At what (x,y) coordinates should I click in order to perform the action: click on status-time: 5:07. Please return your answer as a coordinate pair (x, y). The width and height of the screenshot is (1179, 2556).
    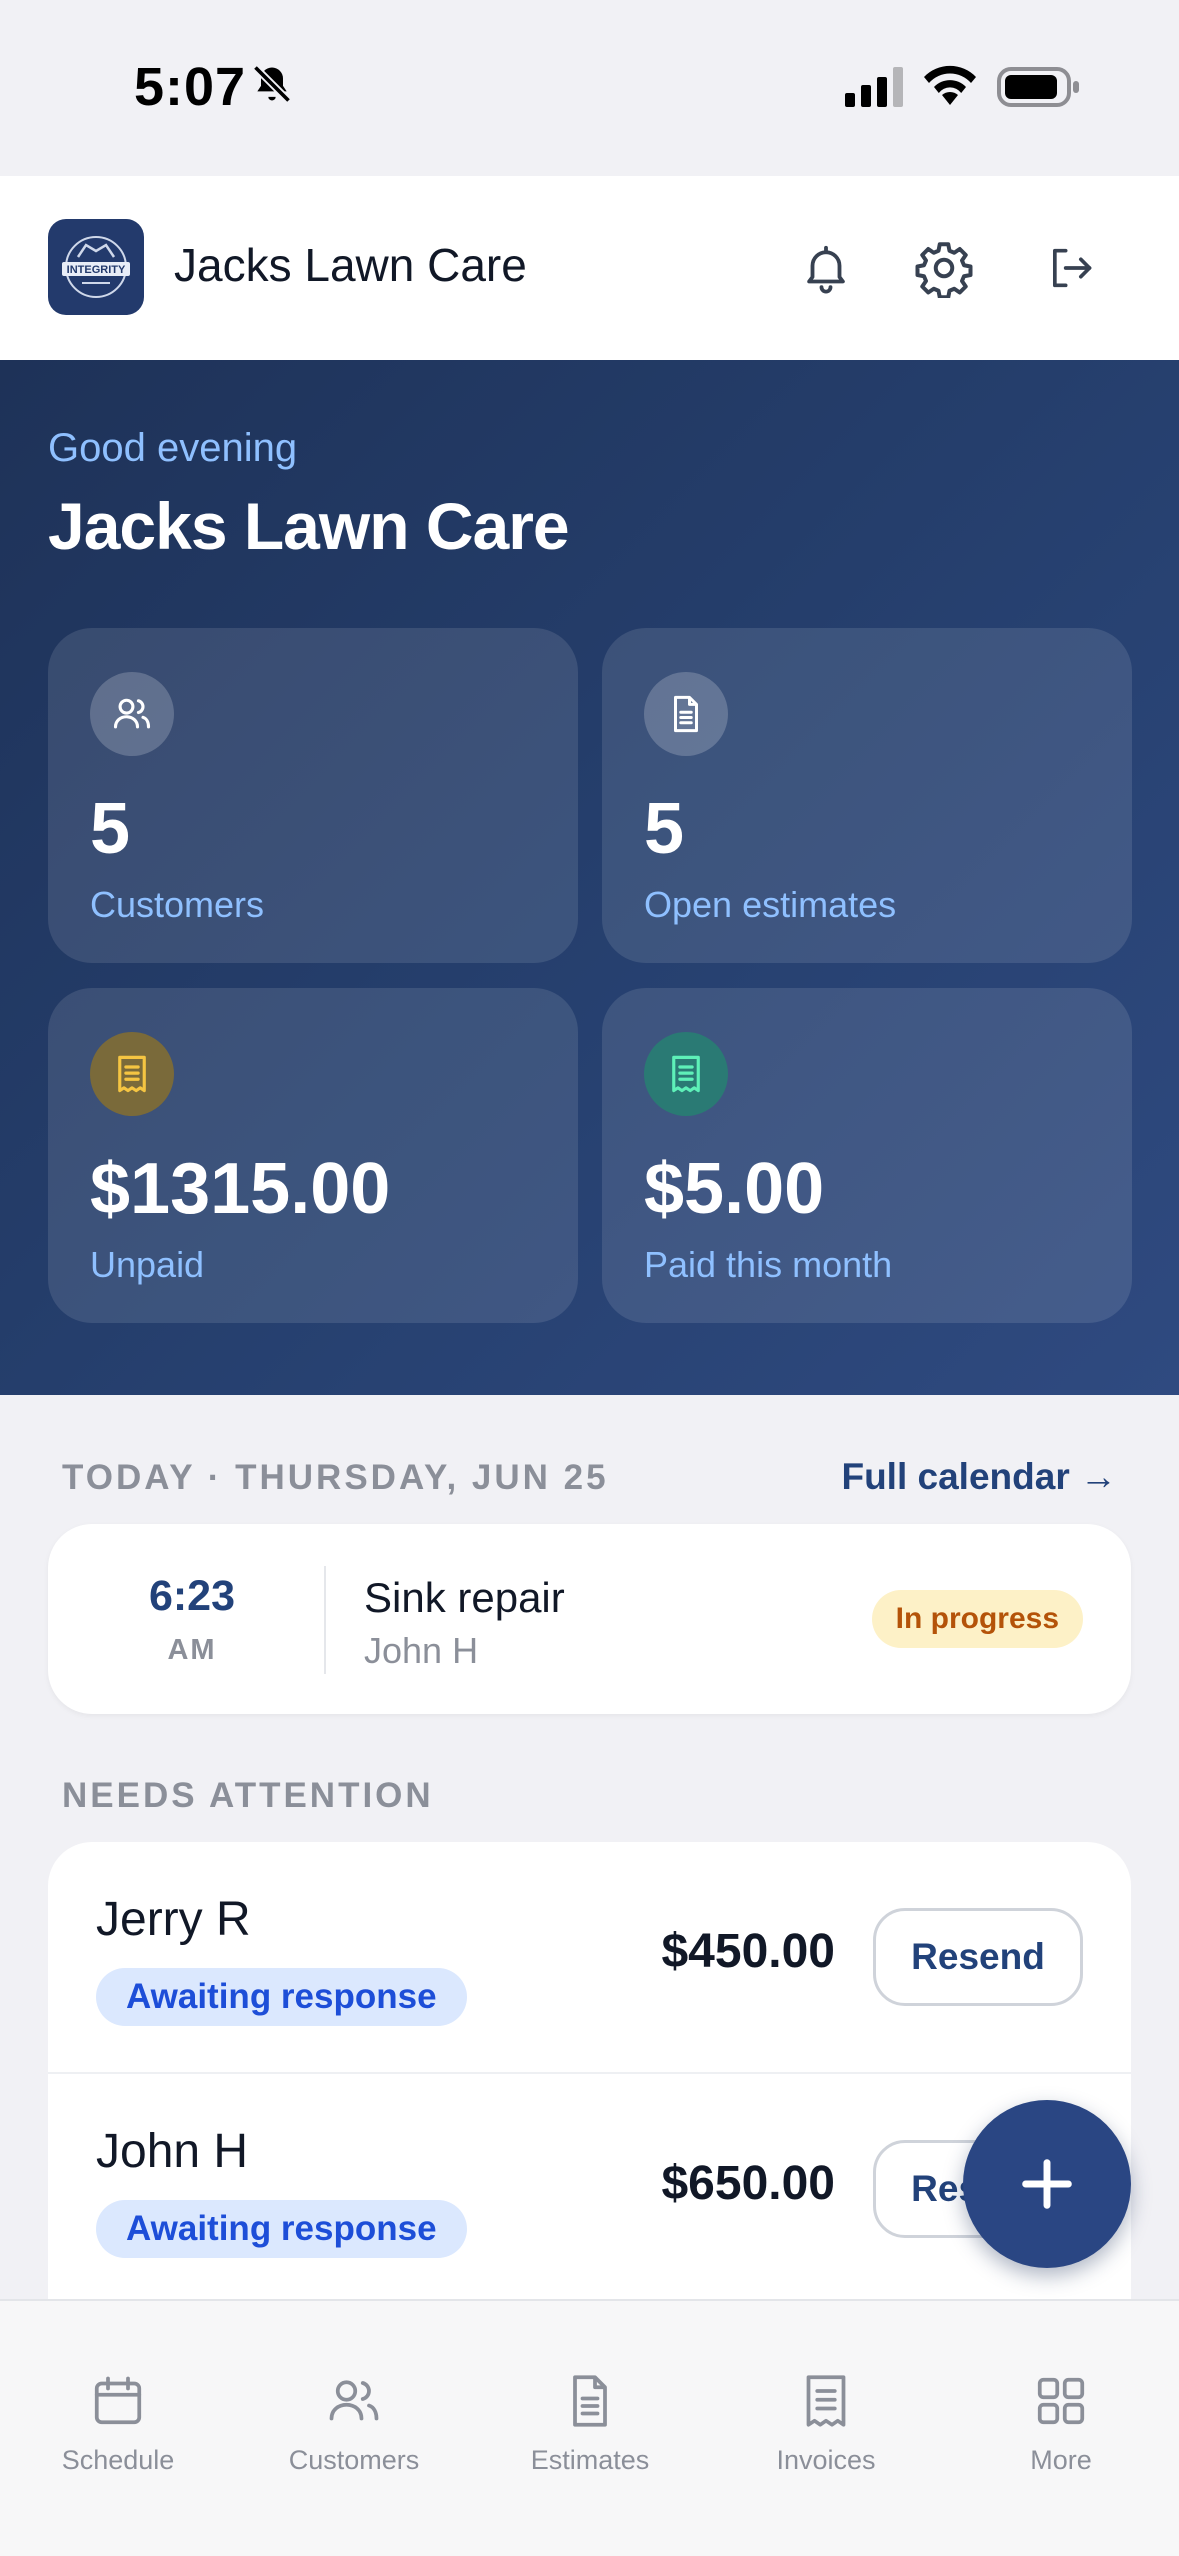
    Looking at the image, I should click on (190, 87).